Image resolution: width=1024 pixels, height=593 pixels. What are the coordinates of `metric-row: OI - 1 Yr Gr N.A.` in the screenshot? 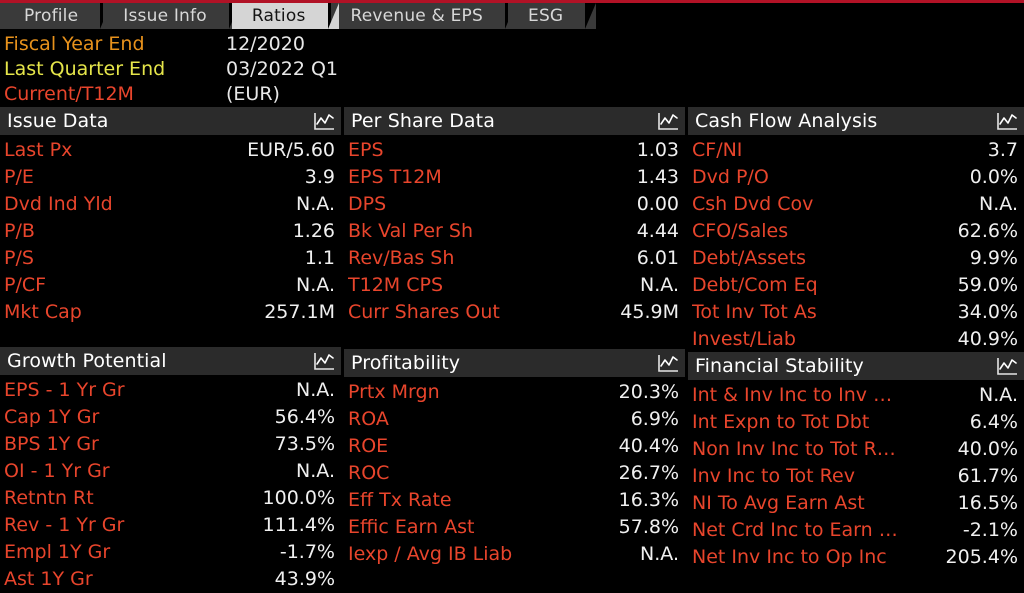 It's located at (170, 470).